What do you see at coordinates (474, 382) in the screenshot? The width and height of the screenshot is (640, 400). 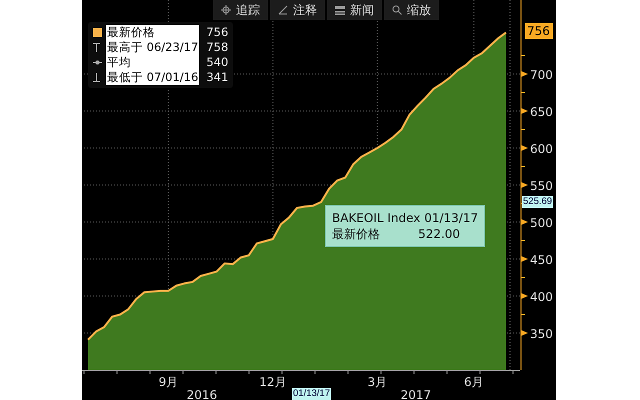 I see `axis-tick-label: 6月` at bounding box center [474, 382].